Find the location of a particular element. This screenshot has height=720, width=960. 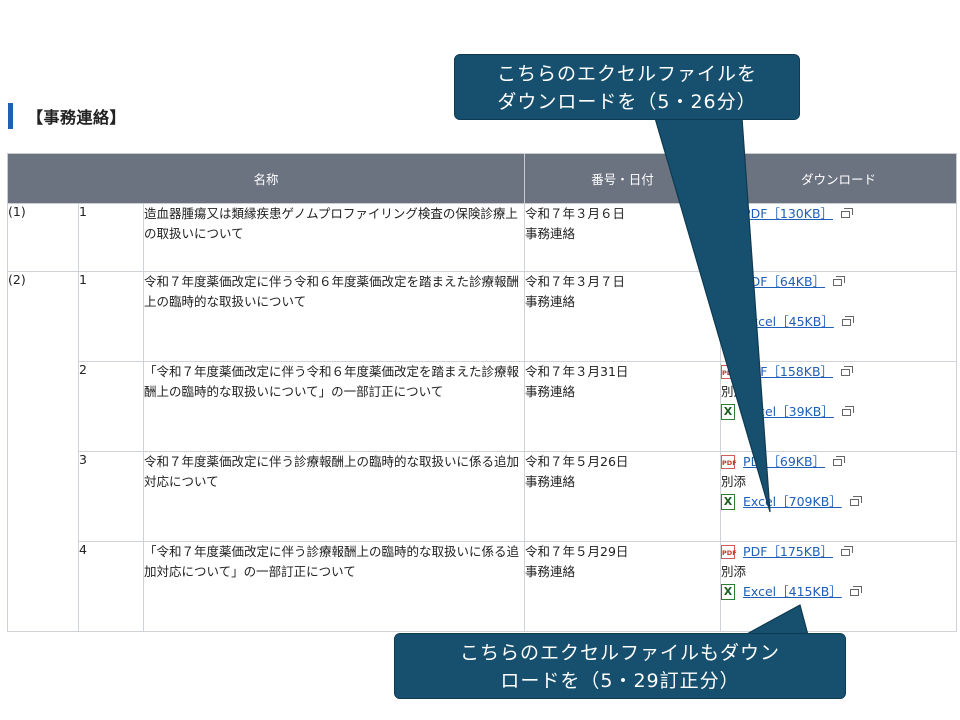

top-callout-line2: ダウンロードを（5・26分） is located at coordinates (627, 102).